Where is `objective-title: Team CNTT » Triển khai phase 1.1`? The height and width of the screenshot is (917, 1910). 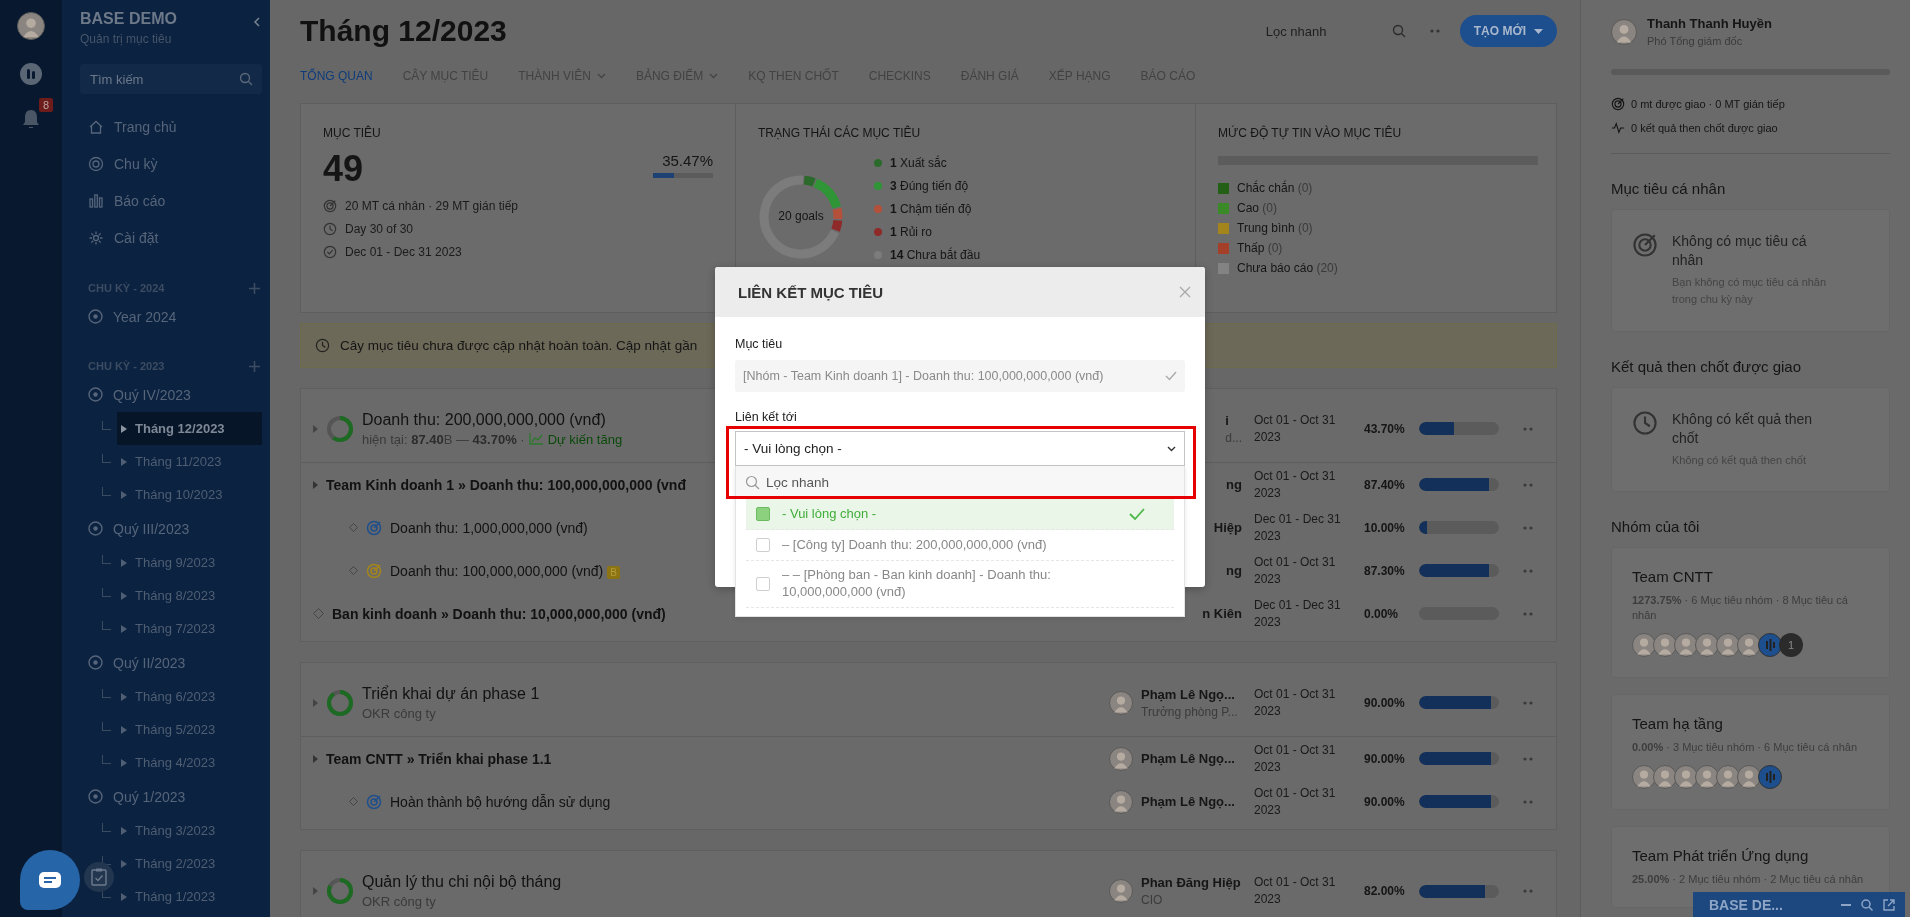
objective-title: Team CNTT » Triển khai phase 1.1 is located at coordinates (439, 758).